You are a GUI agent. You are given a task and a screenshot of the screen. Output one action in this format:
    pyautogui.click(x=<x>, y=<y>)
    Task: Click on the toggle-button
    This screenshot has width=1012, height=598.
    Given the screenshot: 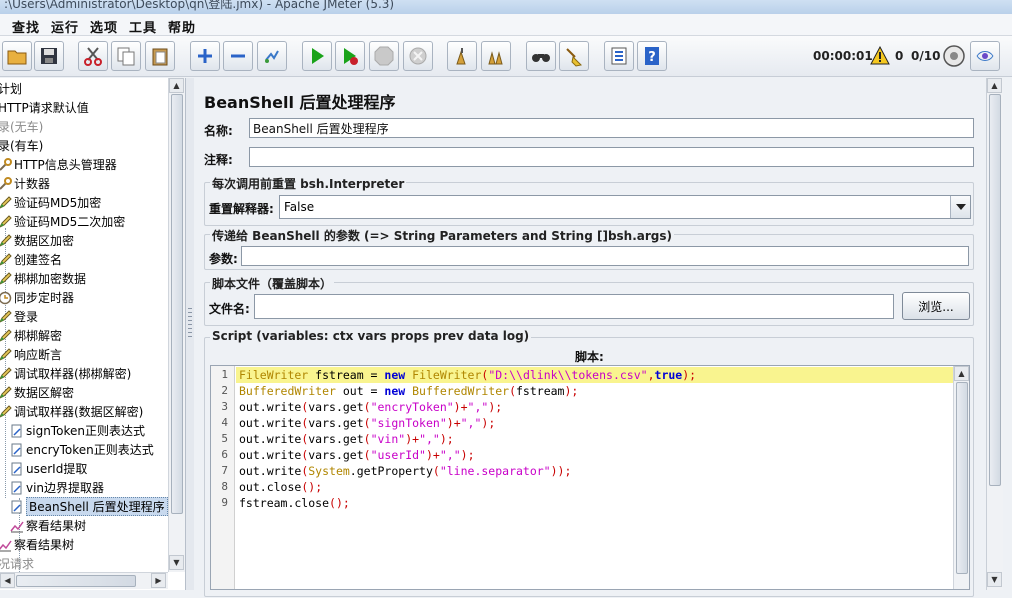 What is the action you would take?
    pyautogui.click(x=272, y=56)
    